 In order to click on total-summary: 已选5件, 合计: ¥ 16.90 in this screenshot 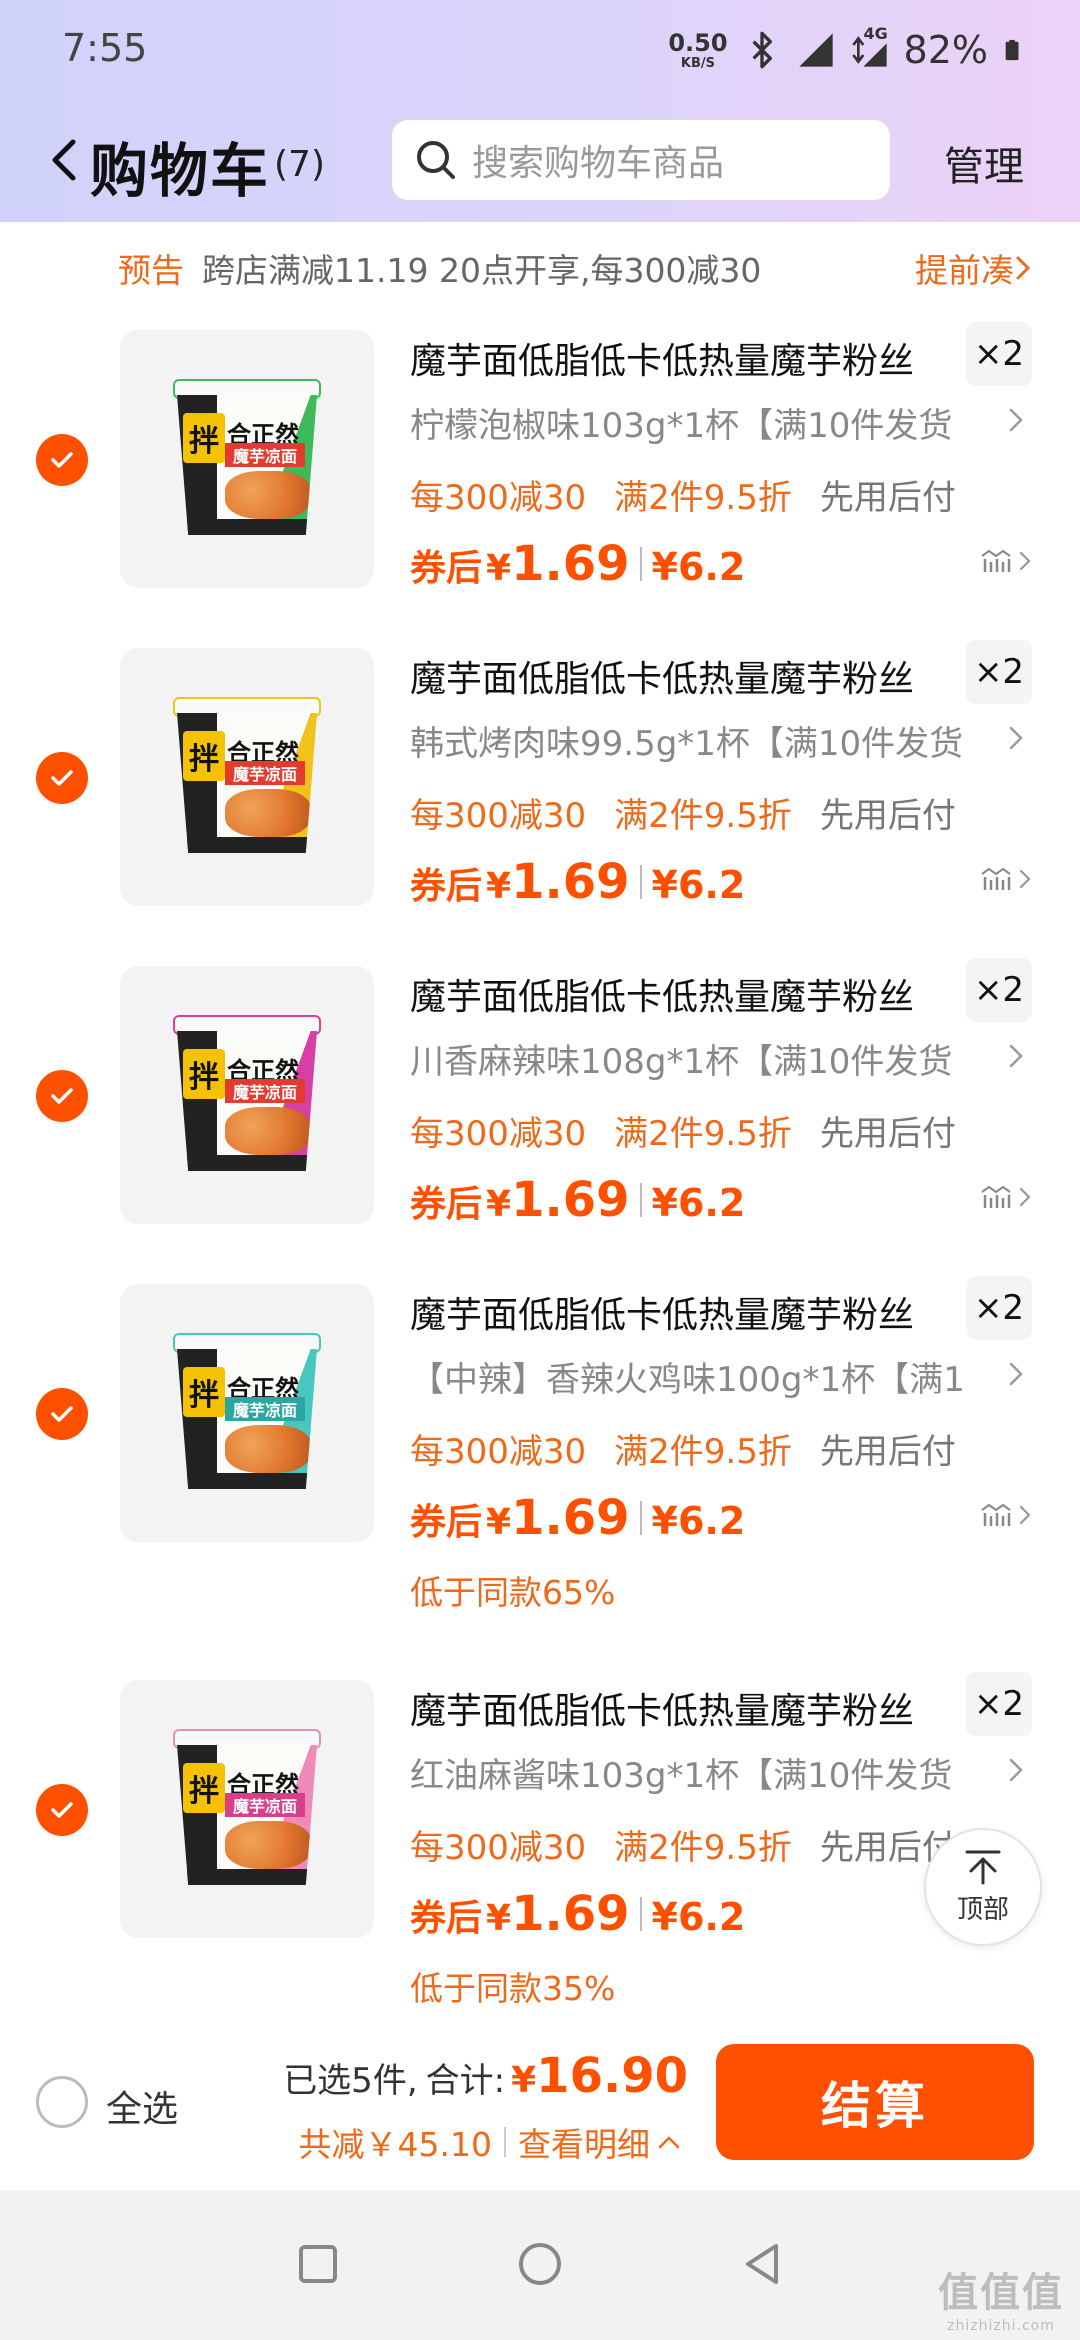, I will do `click(485, 2076)`.